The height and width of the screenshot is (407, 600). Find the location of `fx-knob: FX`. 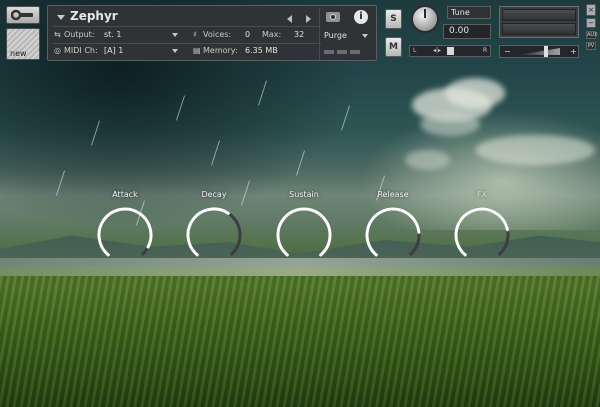

fx-knob: FX is located at coordinates (482, 228).